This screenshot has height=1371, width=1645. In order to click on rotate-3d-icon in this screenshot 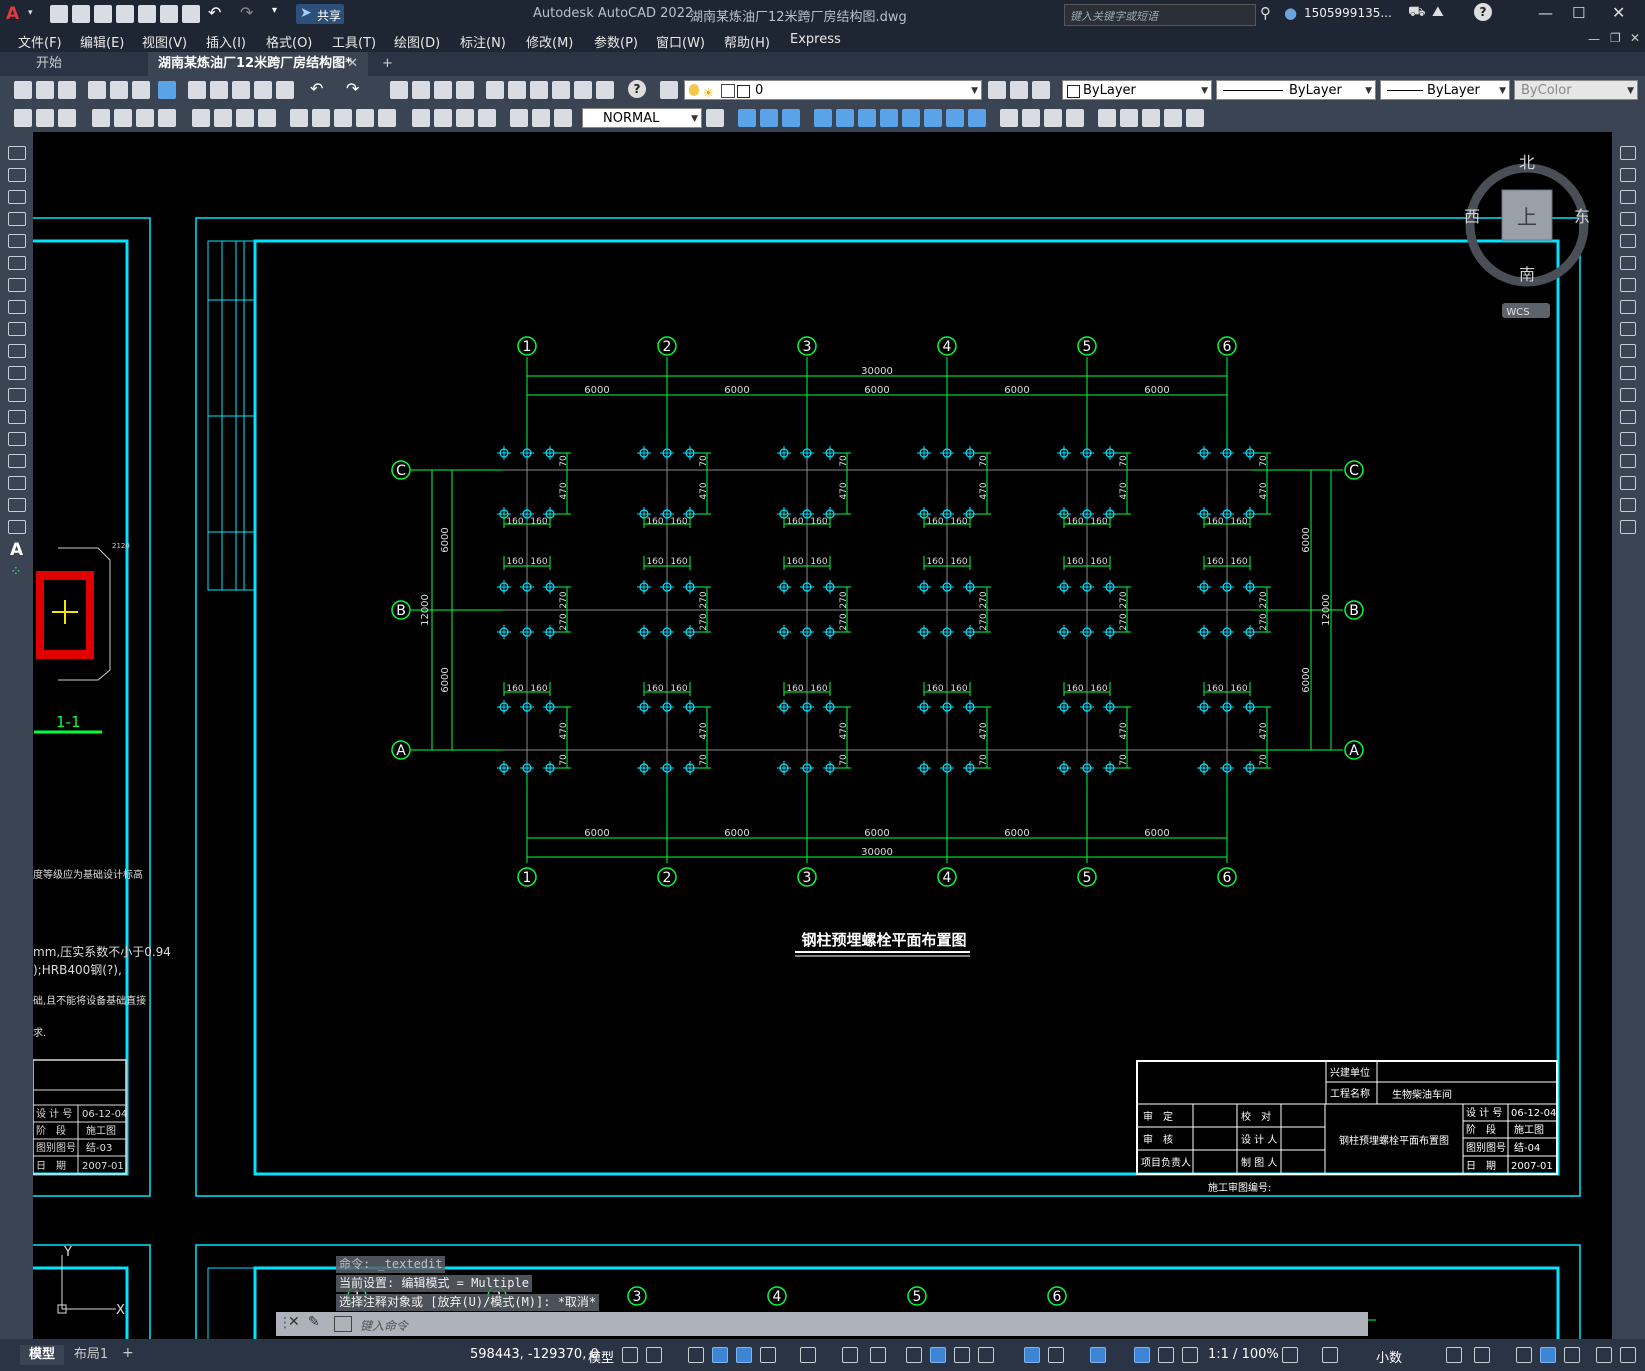, I will do `click(1129, 118)`.